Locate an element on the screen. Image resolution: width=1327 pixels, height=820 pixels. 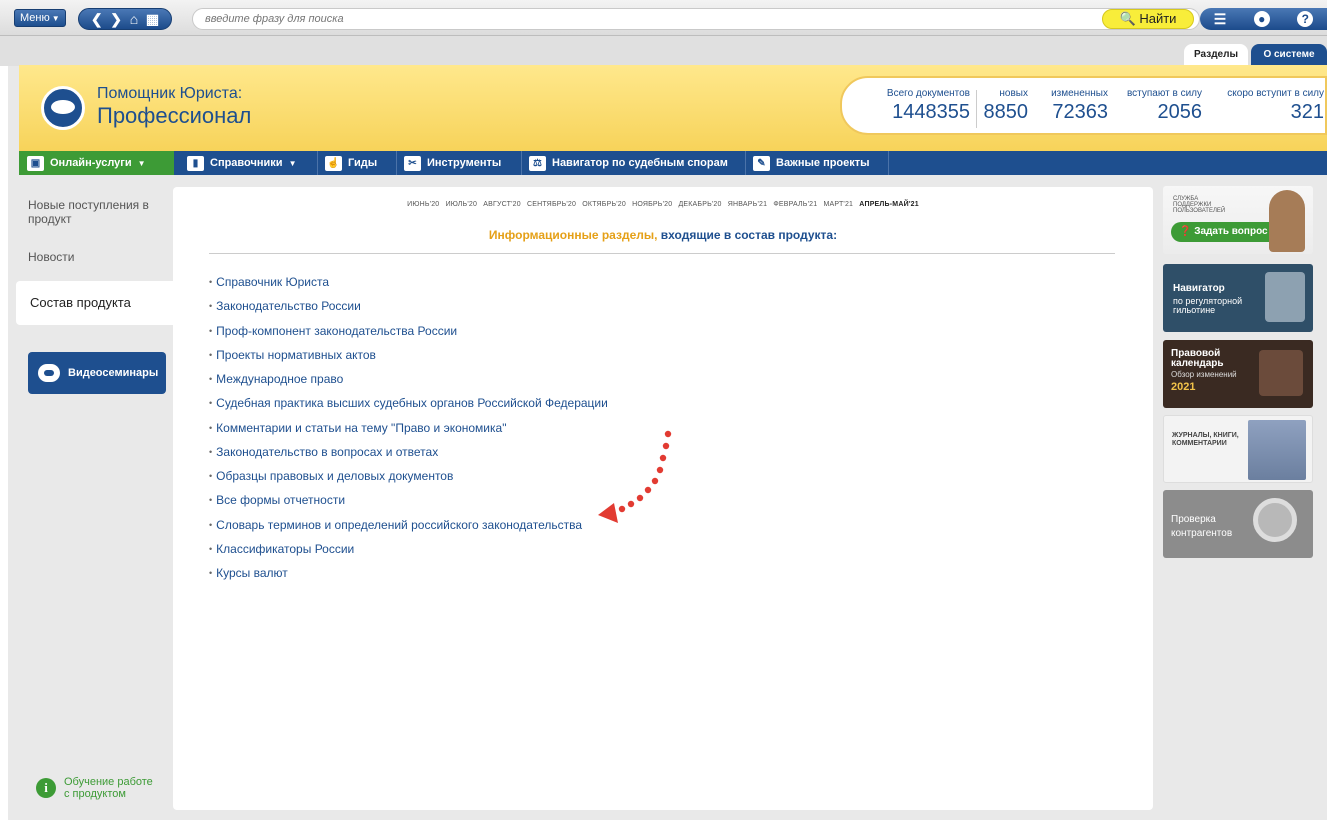
stat-effective: вступают в силу 2056 is located at coordinates (1161, 106).